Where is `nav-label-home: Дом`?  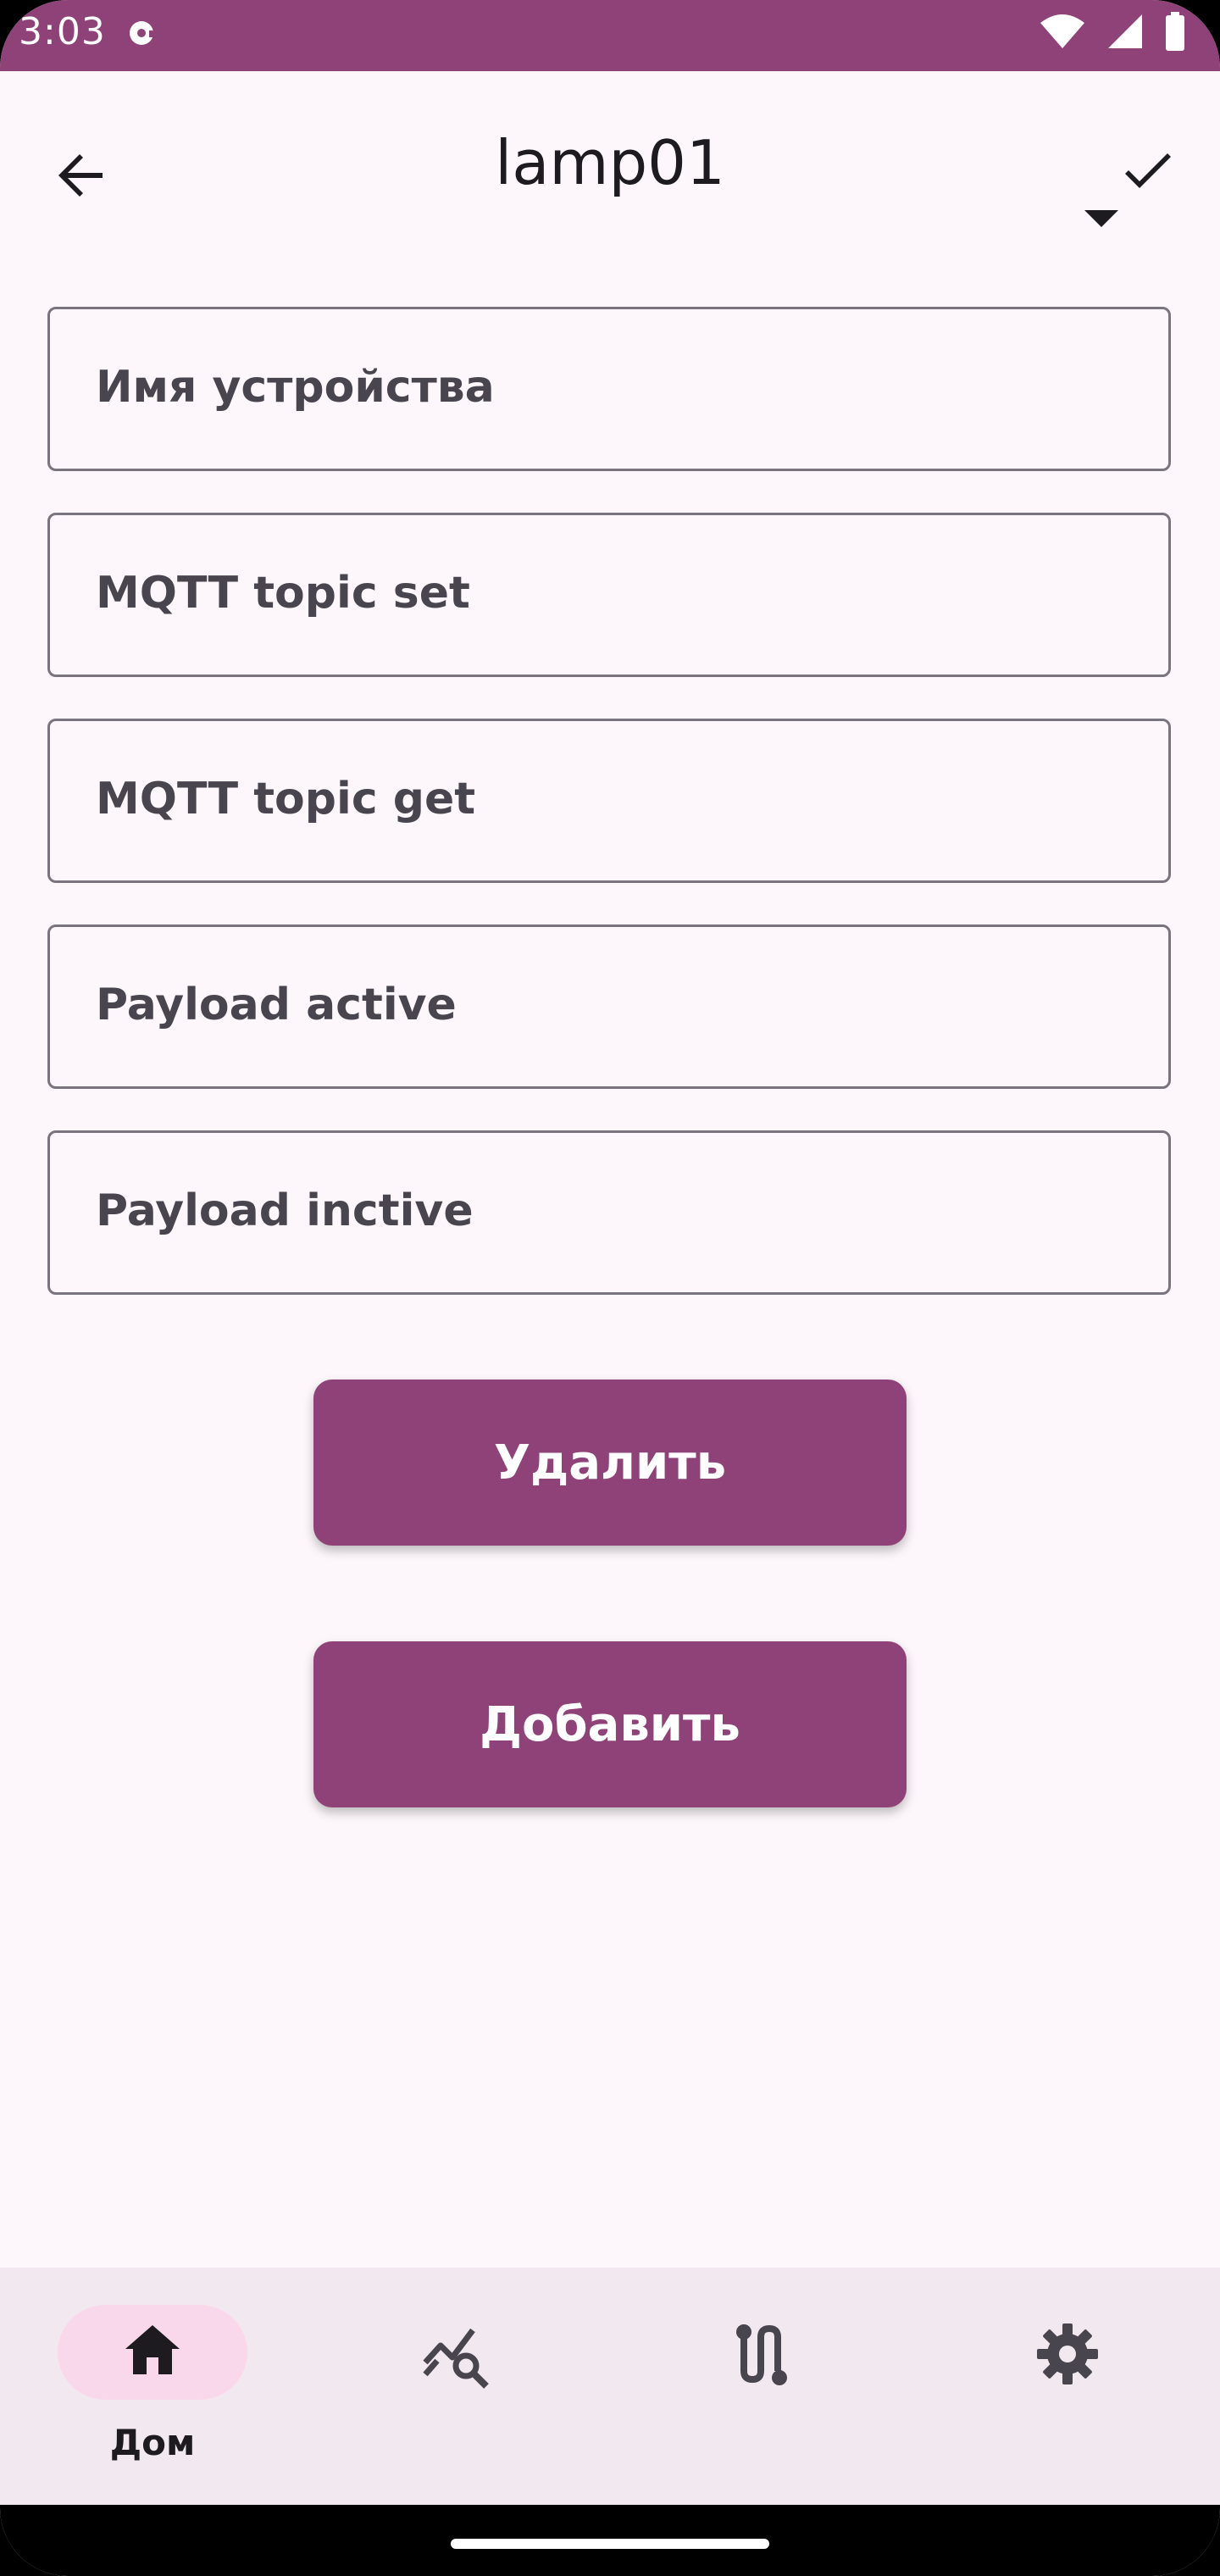
nav-label-home: Дом is located at coordinates (152, 2442).